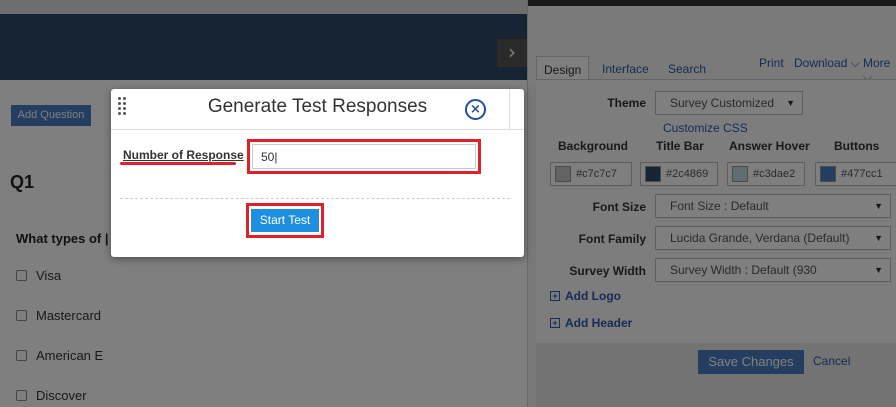 The image size is (896, 407). I want to click on dashed-separator, so click(315, 198).